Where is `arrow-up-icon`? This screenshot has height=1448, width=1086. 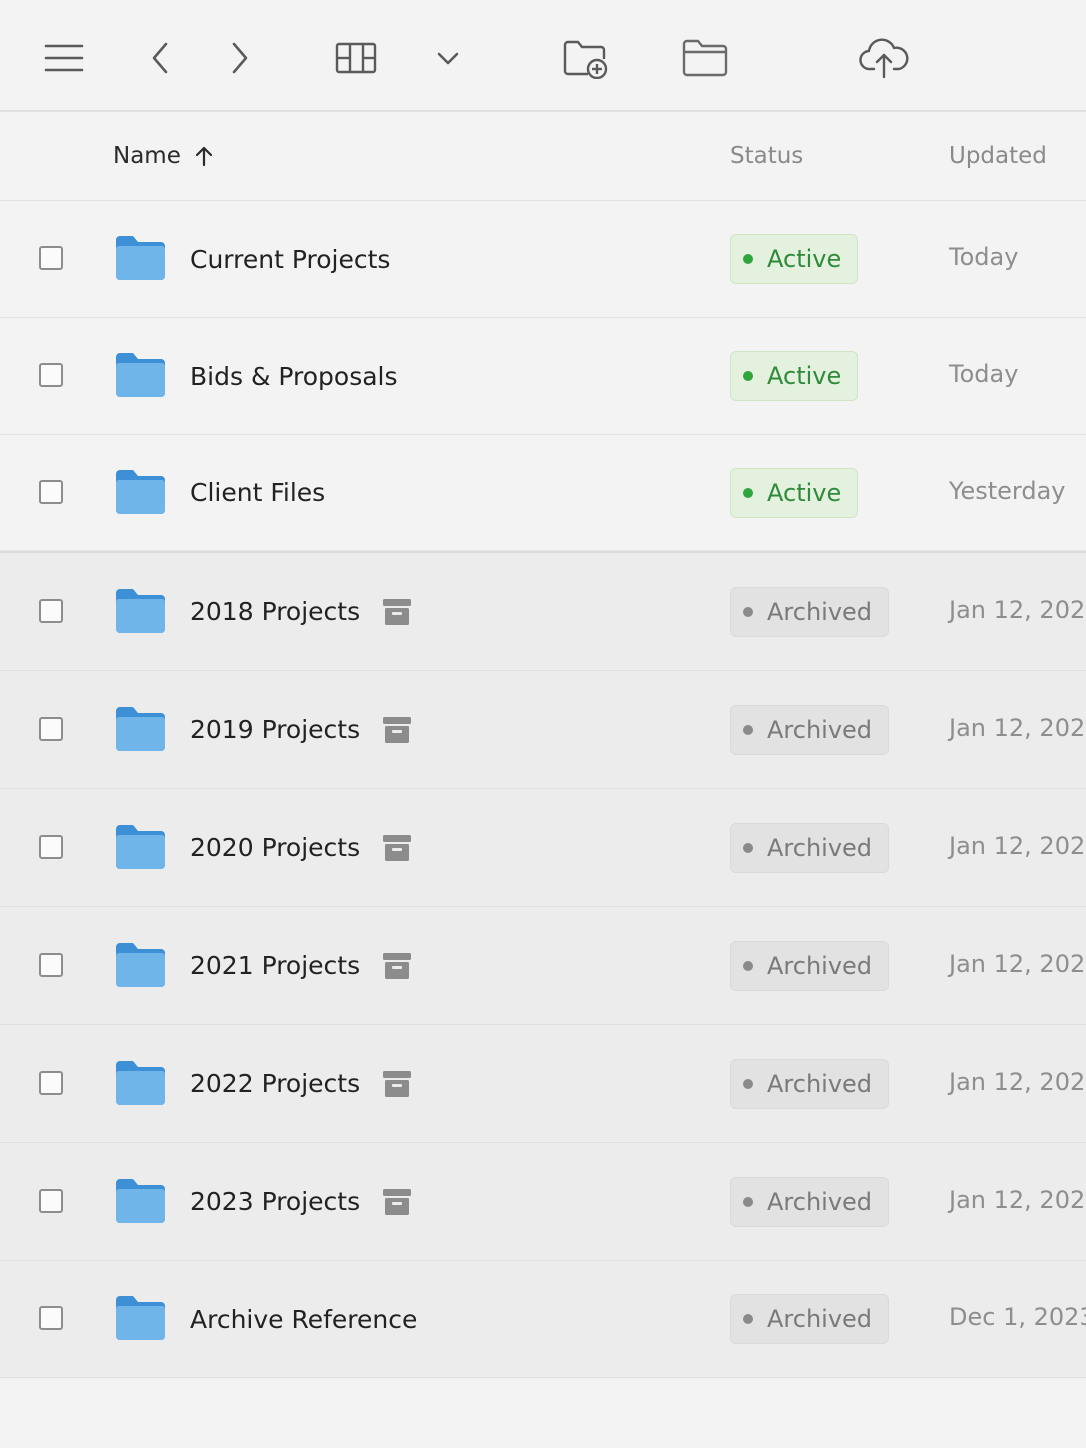 arrow-up-icon is located at coordinates (204, 156).